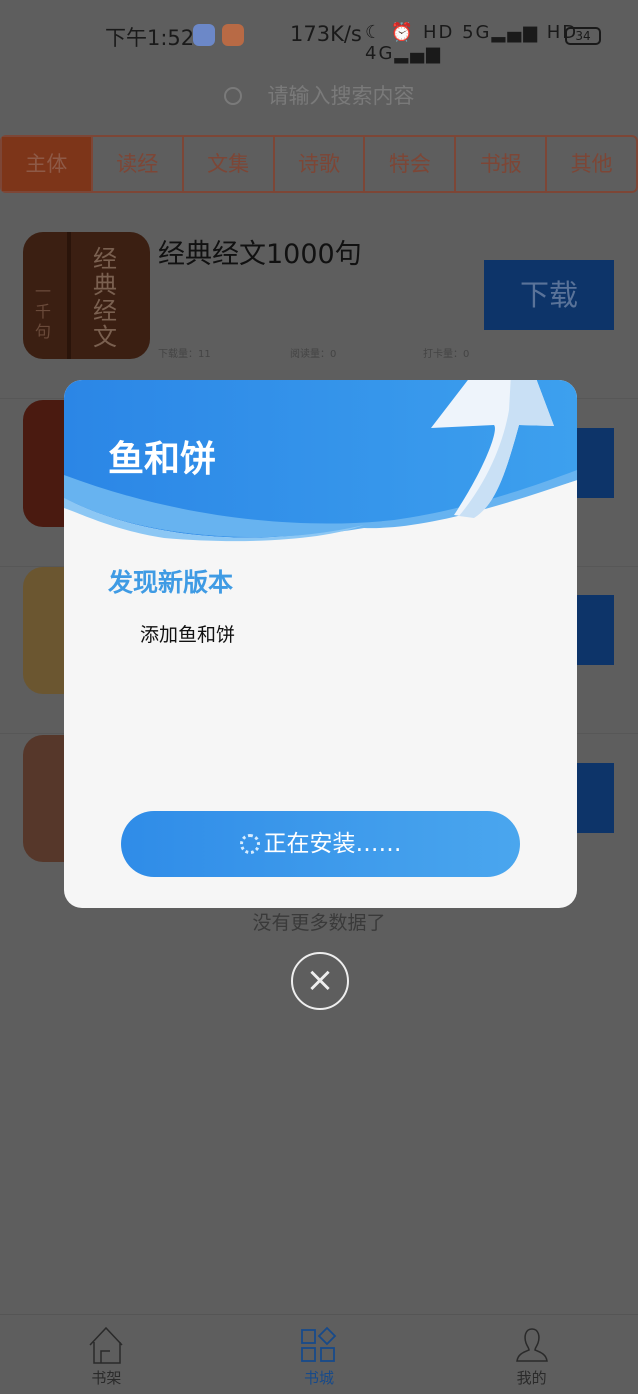 Image resolution: width=638 pixels, height=1394 pixels. I want to click on network-speed: 173K/s, so click(326, 34).